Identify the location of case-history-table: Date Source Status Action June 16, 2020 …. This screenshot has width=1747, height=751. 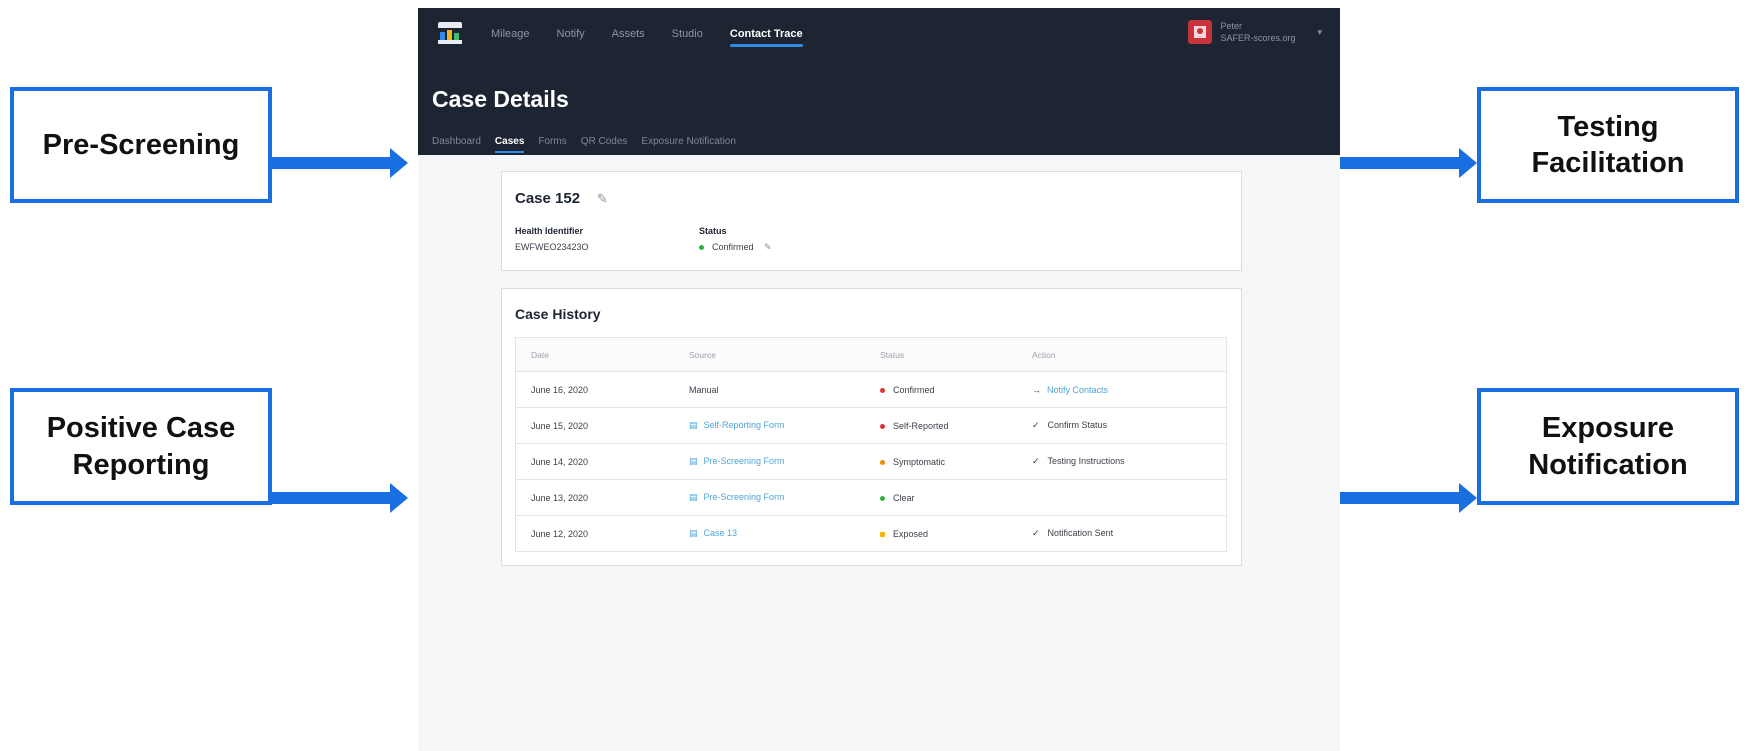
(871, 444).